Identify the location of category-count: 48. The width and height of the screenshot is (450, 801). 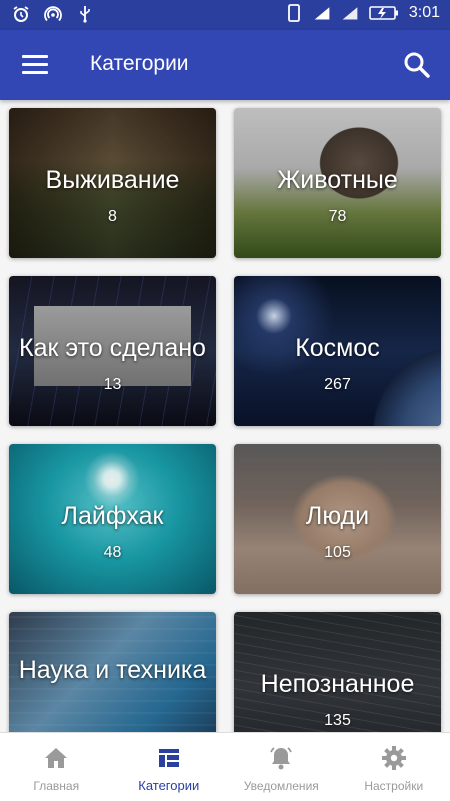
(112, 553).